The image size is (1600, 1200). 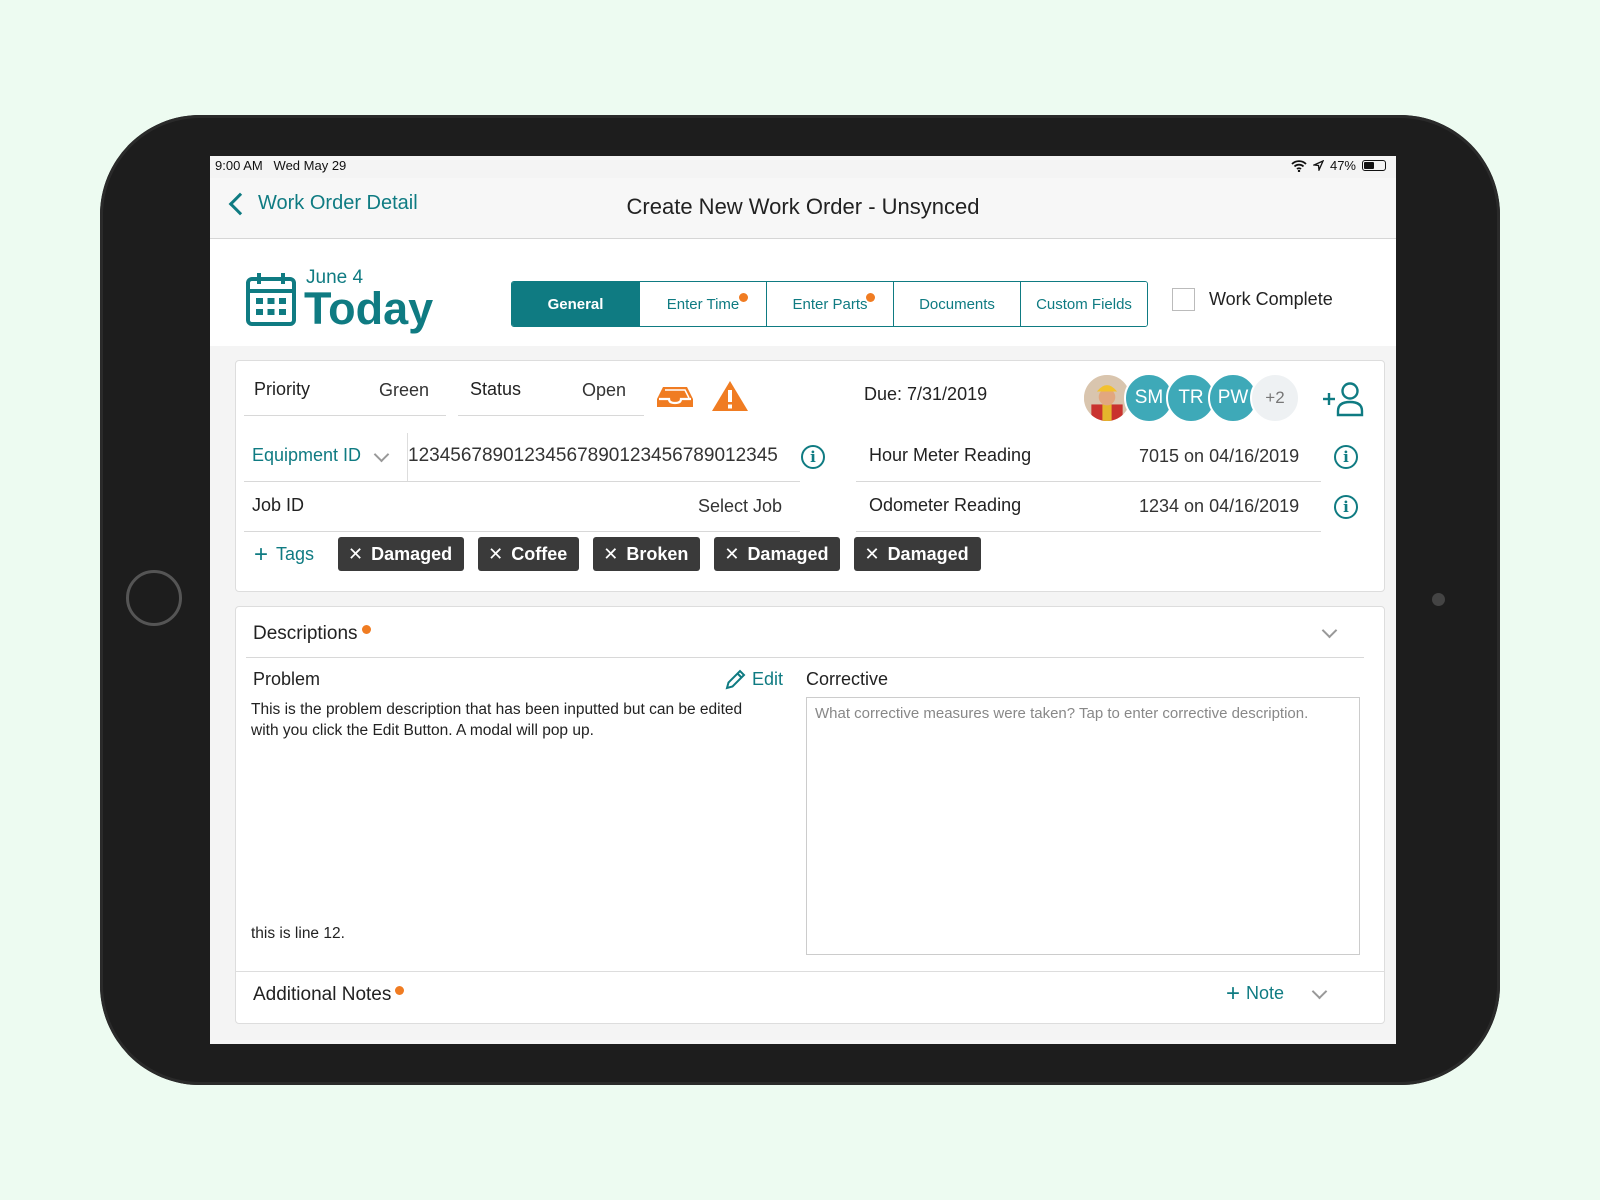 I want to click on tag-chip: ✕ Broken, so click(x=647, y=554).